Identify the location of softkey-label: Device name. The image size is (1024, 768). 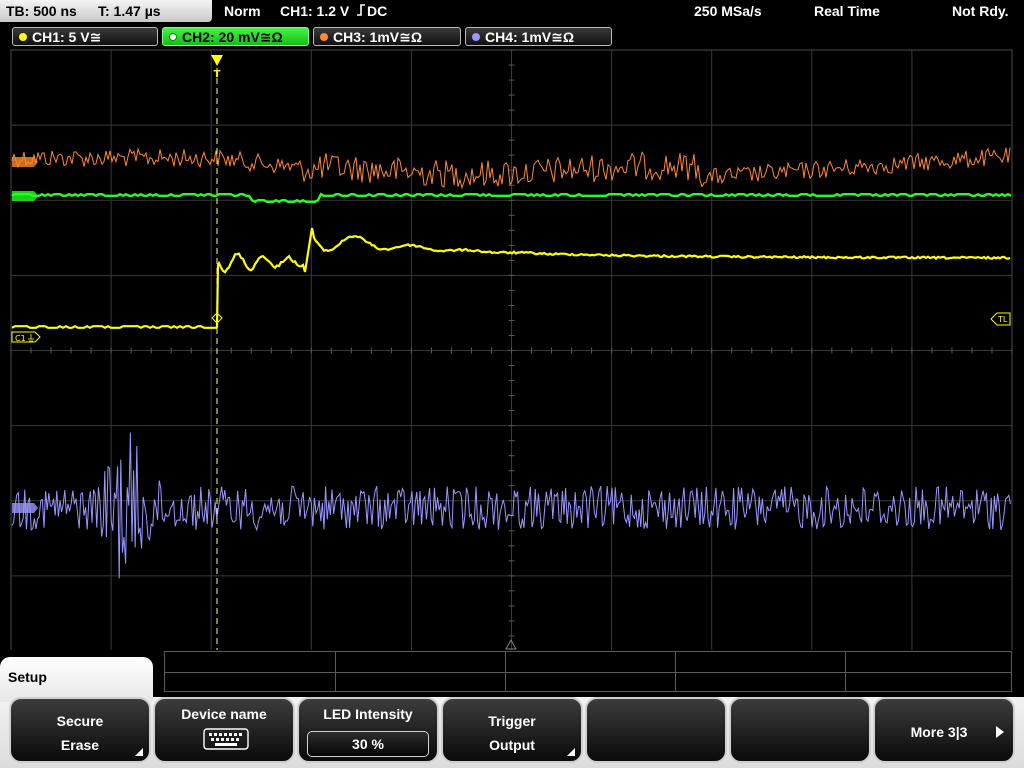
(224, 714).